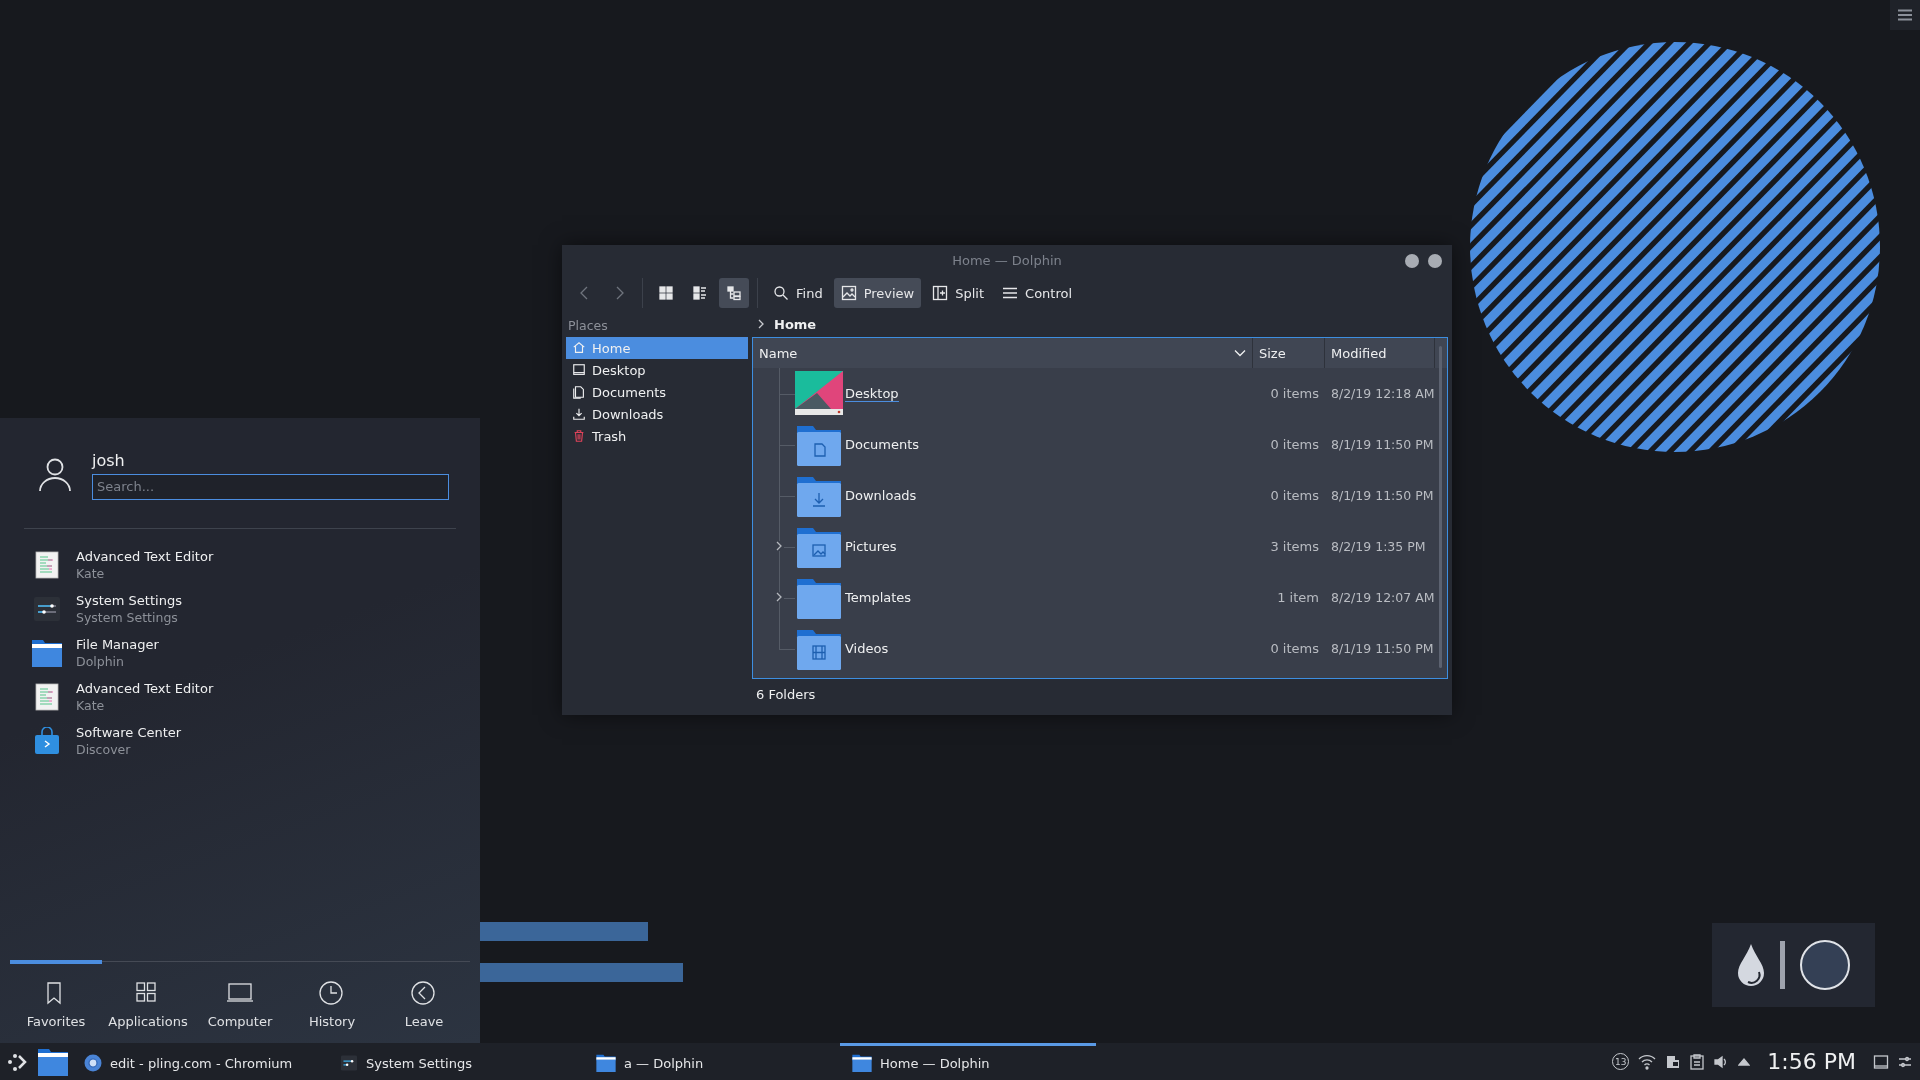 This screenshot has height=1080, width=1920. I want to click on places-heading: Places, so click(588, 326).